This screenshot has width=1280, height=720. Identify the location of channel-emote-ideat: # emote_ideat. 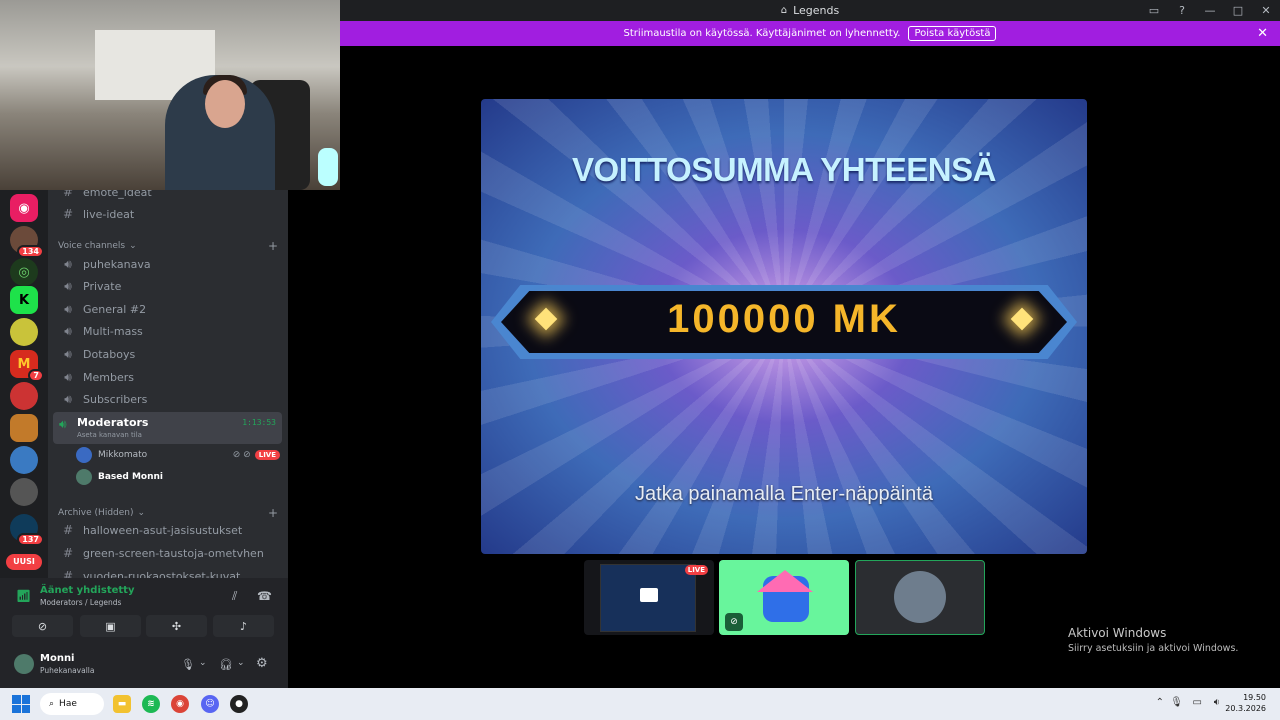
(167, 196).